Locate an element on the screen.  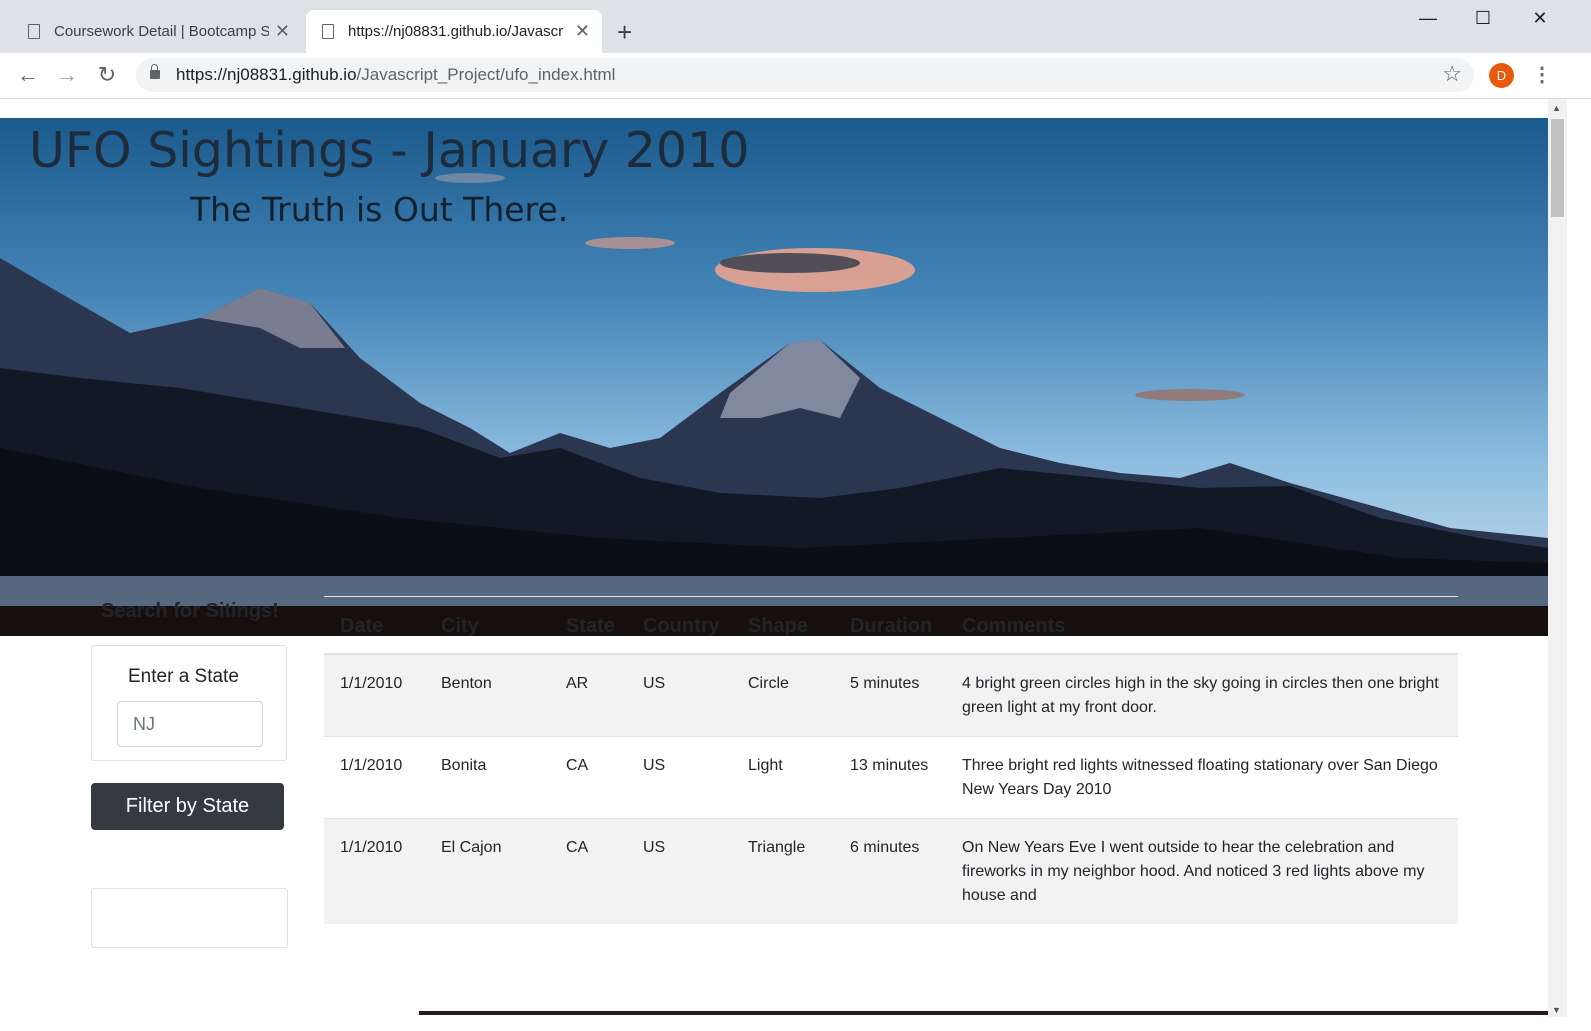
filter-panel: Enter a State is located at coordinates (189, 703).